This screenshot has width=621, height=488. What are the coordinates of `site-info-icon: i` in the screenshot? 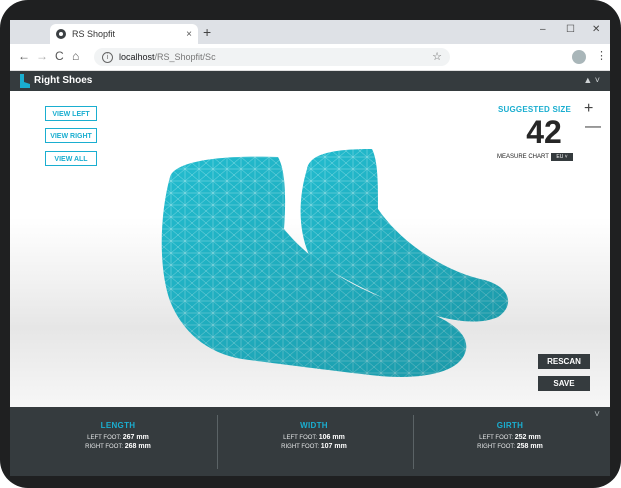 It's located at (107, 57).